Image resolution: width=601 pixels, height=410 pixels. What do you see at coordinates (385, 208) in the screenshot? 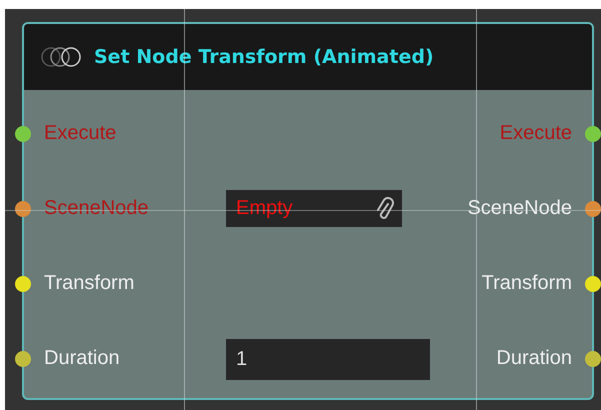
I see `paperclip-icon` at bounding box center [385, 208].